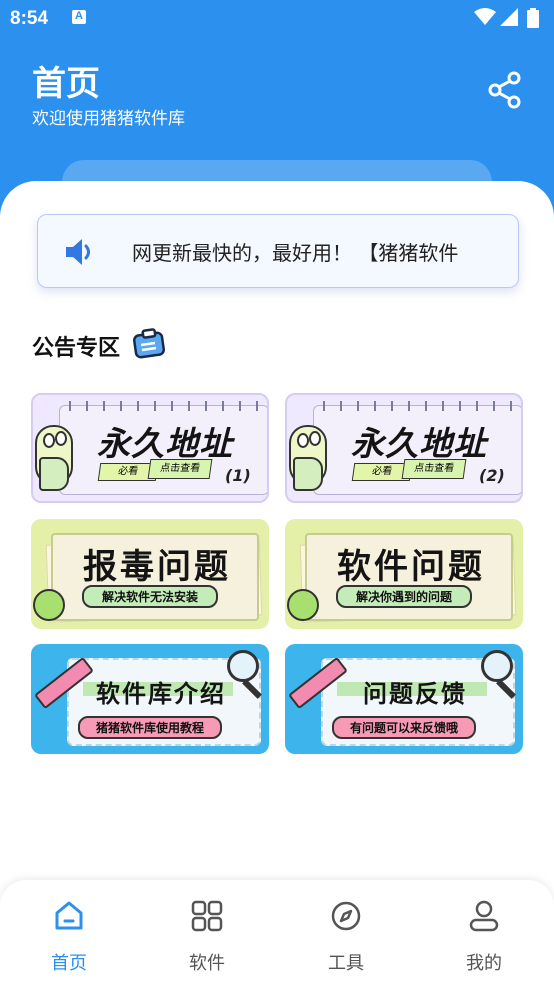 The width and height of the screenshot is (554, 985). Describe the element at coordinates (78, 252) in the screenshot. I see `speaker-icon` at that location.